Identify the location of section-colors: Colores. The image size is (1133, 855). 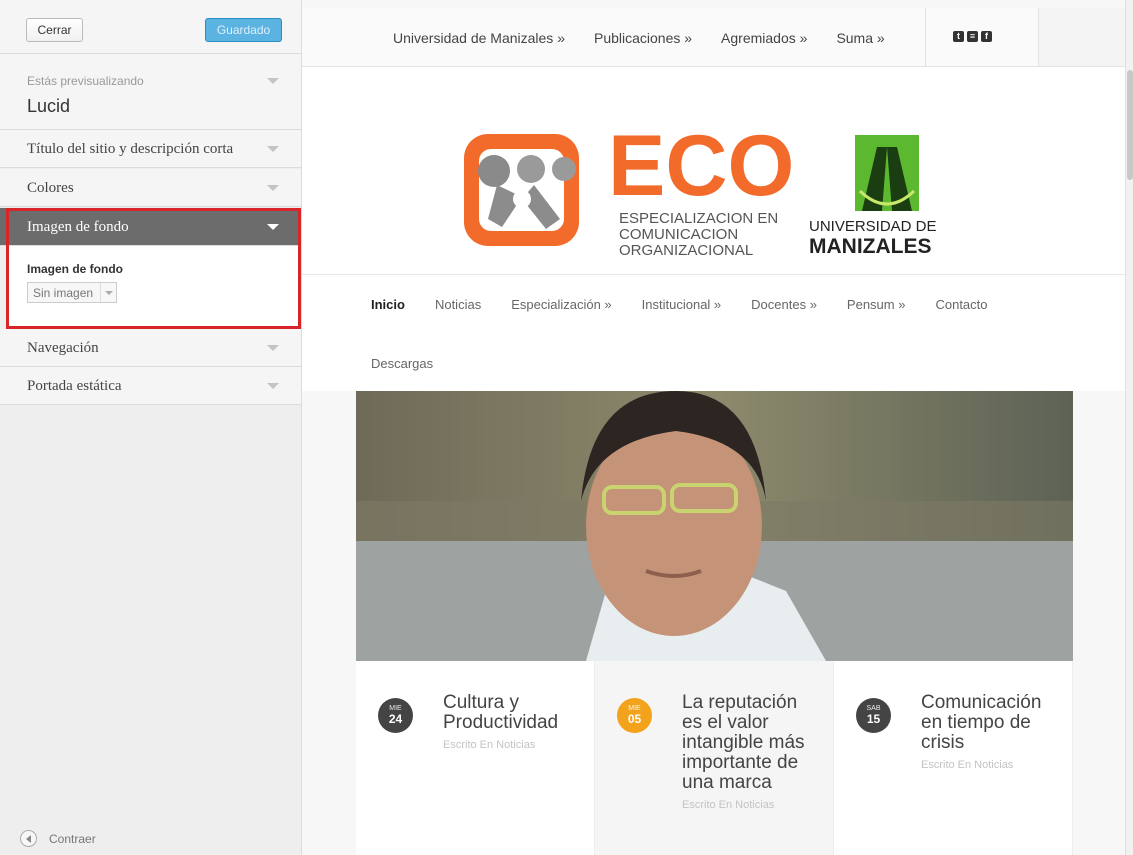
(150, 188).